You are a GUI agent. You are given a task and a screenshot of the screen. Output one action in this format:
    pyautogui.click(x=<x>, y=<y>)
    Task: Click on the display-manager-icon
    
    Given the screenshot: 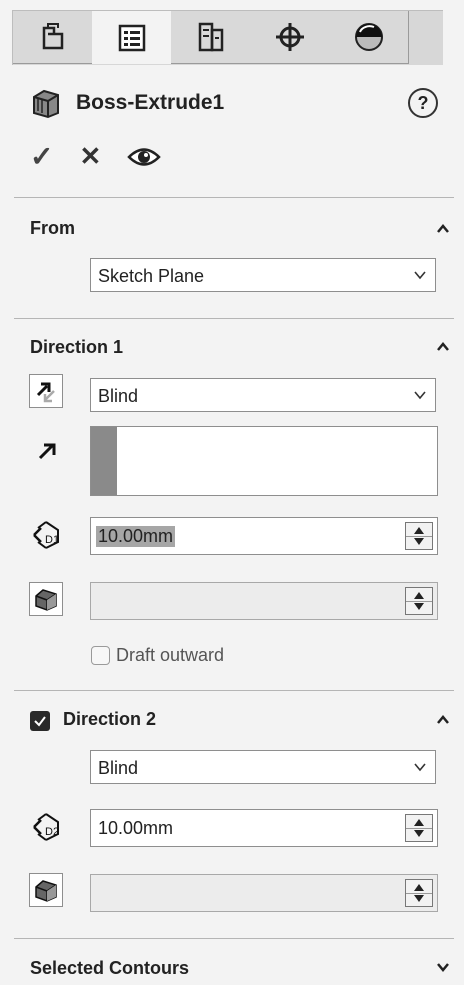 What is the action you would take?
    pyautogui.click(x=368, y=37)
    